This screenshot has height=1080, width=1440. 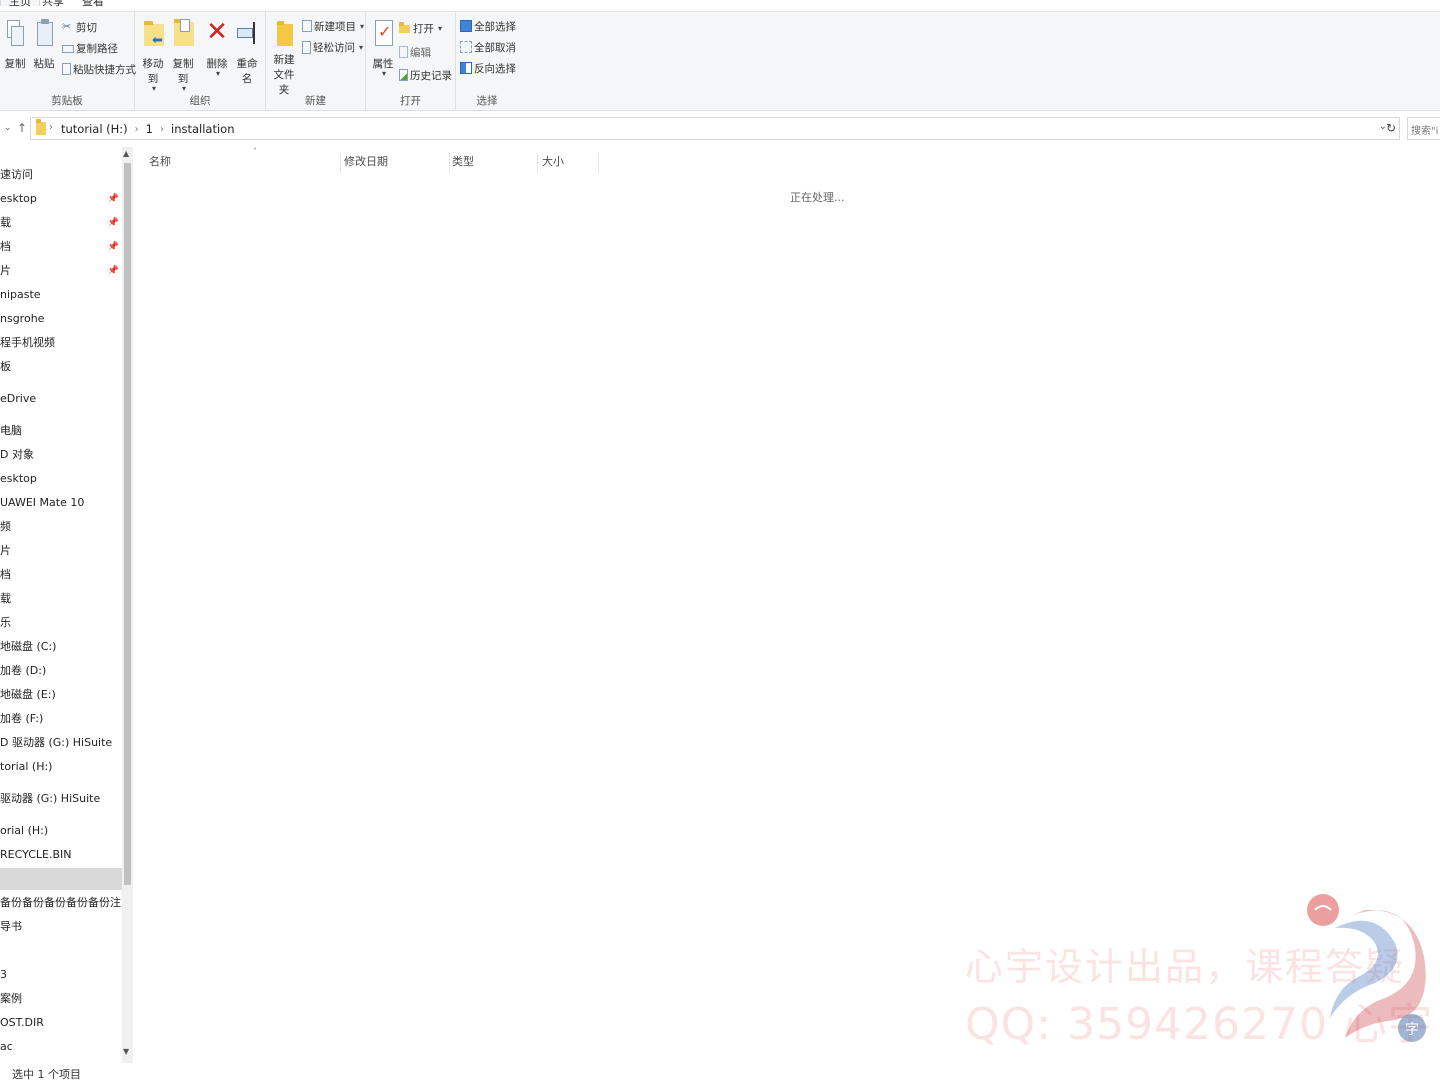 I want to click on nav-item: 电脑, so click(x=61, y=431).